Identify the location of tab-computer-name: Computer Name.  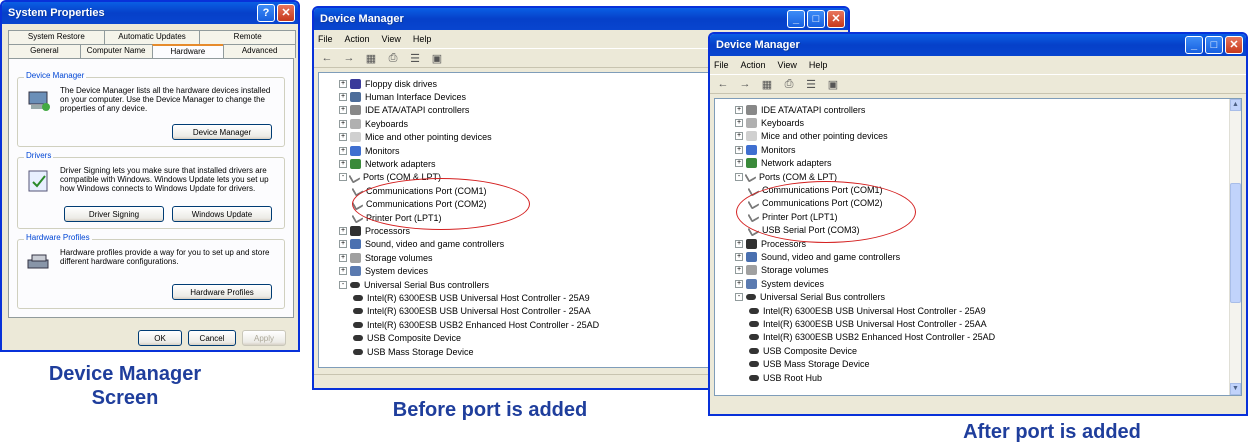
(116, 51).